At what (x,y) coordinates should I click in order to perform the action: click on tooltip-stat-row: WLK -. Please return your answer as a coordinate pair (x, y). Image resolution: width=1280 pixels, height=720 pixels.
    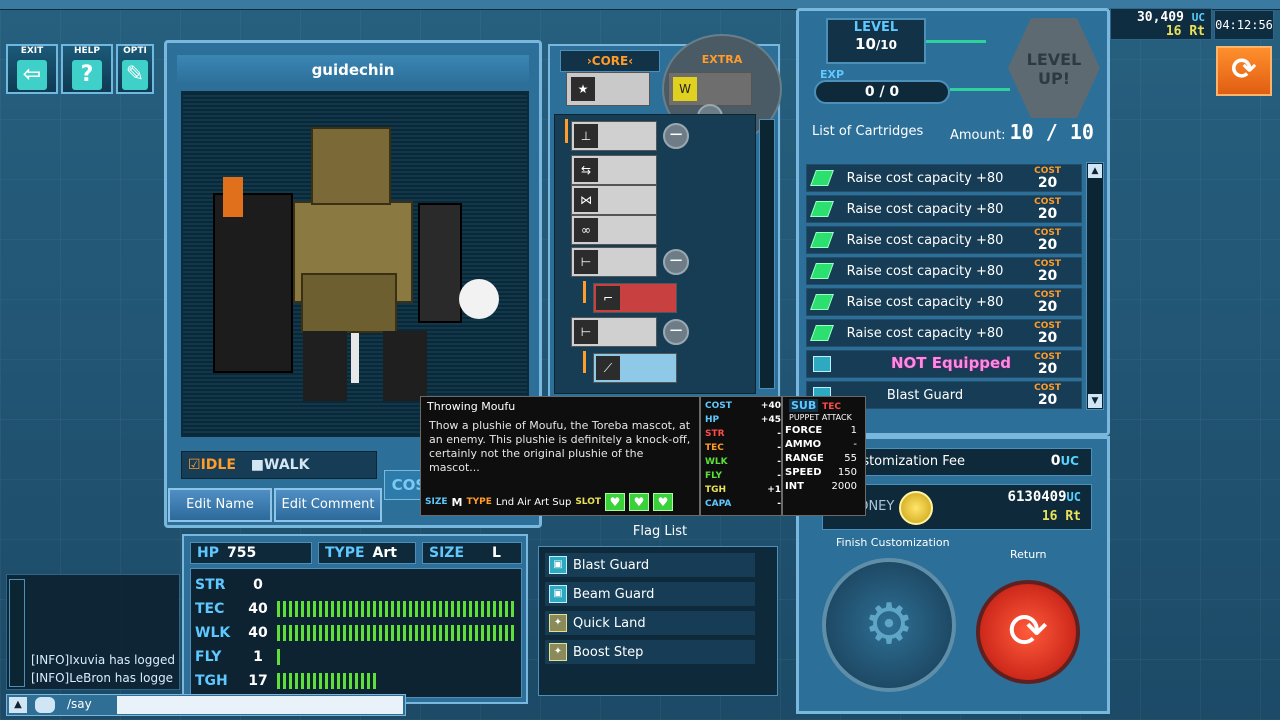
    Looking at the image, I should click on (743, 464).